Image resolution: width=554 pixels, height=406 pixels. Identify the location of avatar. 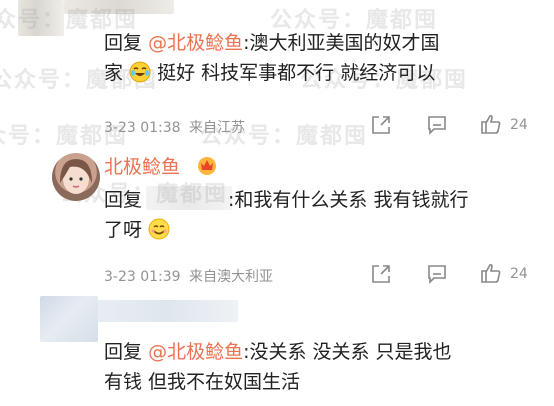
(76, 177).